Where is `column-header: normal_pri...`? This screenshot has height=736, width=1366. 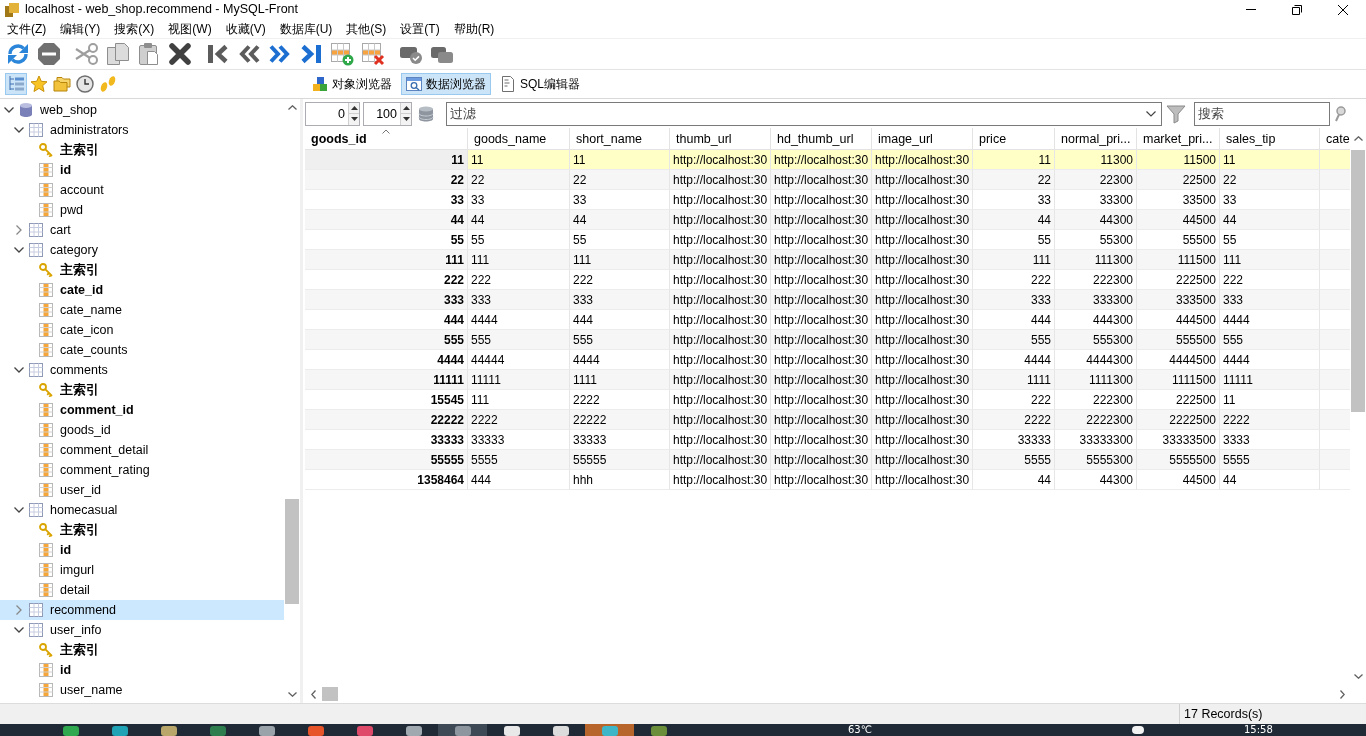 column-header: normal_pri... is located at coordinates (1096, 138).